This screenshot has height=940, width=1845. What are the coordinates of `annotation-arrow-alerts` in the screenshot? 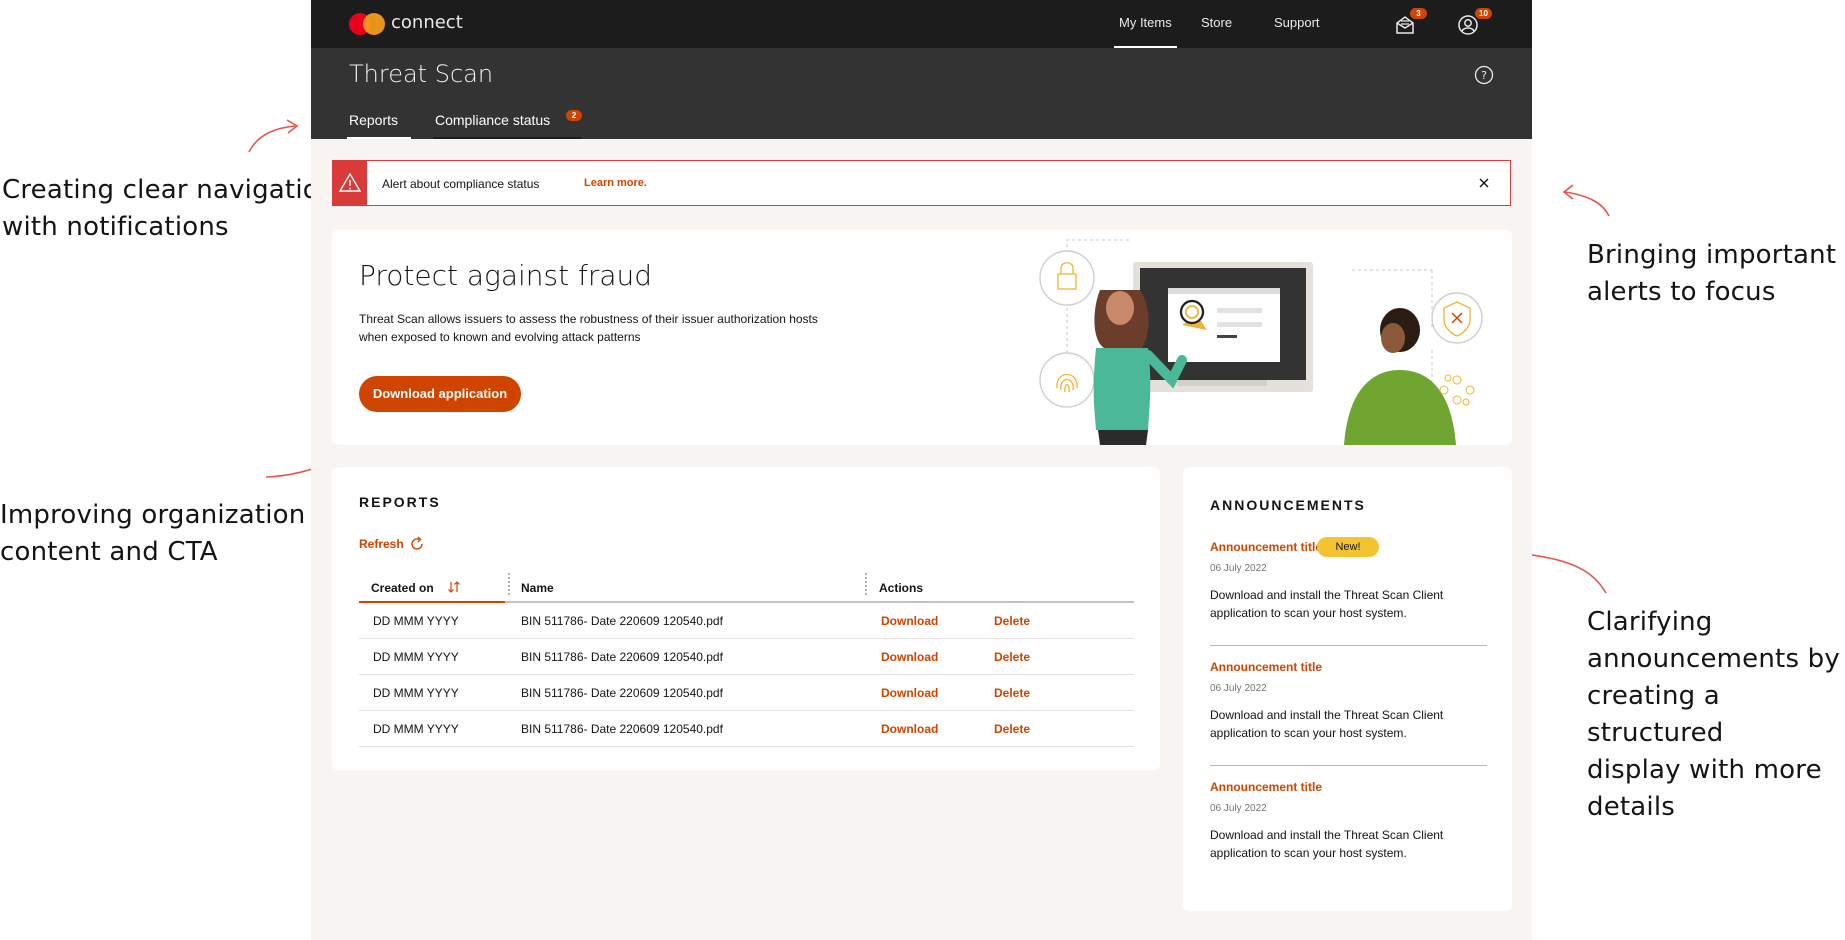 It's located at (1586, 200).